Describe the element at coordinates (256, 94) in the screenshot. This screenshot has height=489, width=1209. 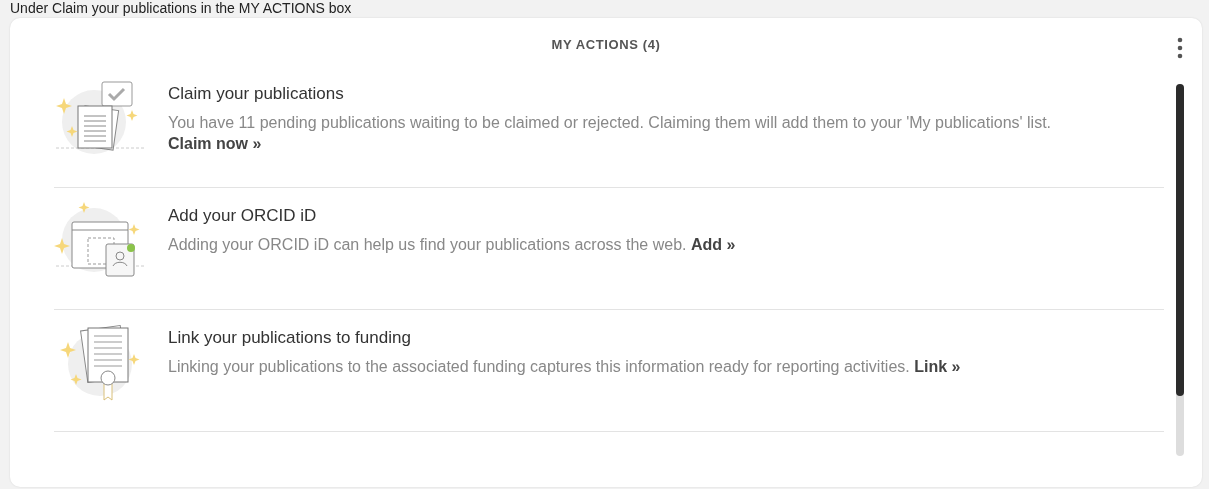
I see `action-title: Claim your publications` at that location.